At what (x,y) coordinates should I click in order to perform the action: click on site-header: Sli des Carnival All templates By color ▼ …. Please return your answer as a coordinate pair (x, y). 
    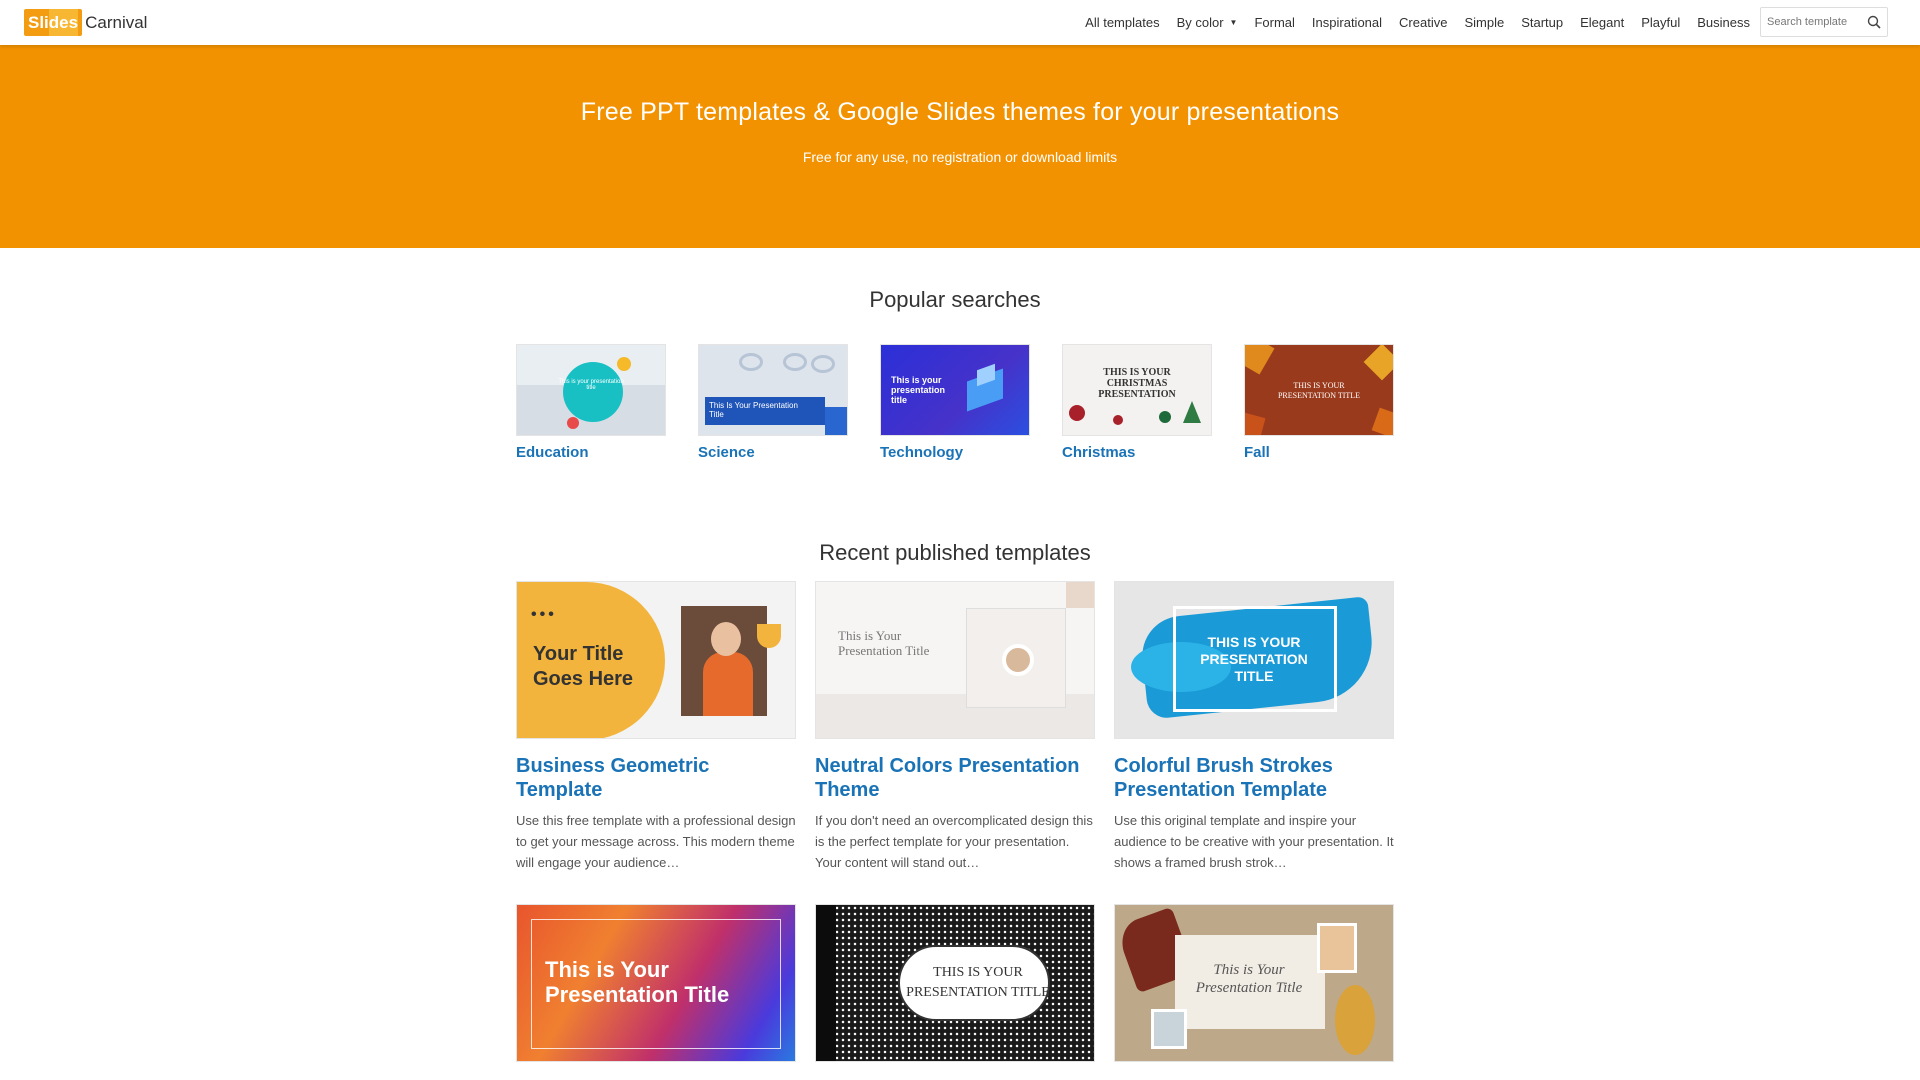
    Looking at the image, I should click on (960, 22).